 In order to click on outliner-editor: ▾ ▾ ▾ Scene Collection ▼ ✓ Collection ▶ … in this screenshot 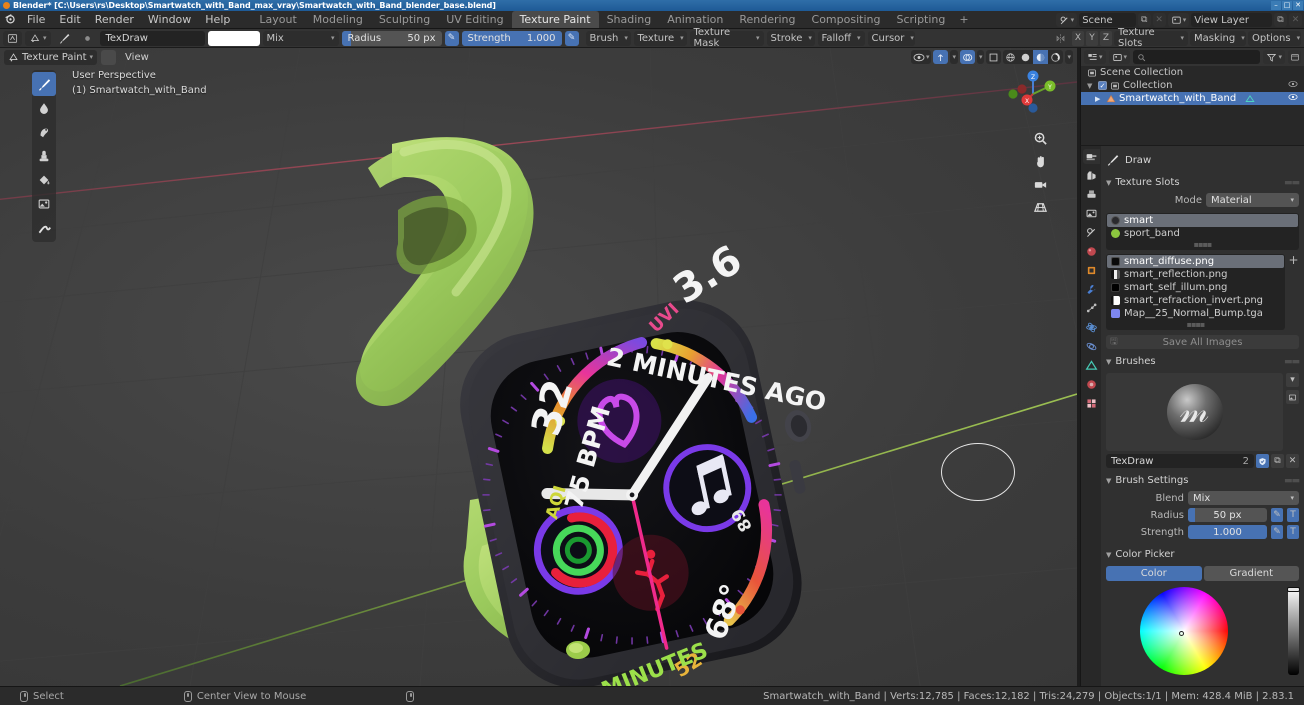, I will do `click(1192, 96)`.